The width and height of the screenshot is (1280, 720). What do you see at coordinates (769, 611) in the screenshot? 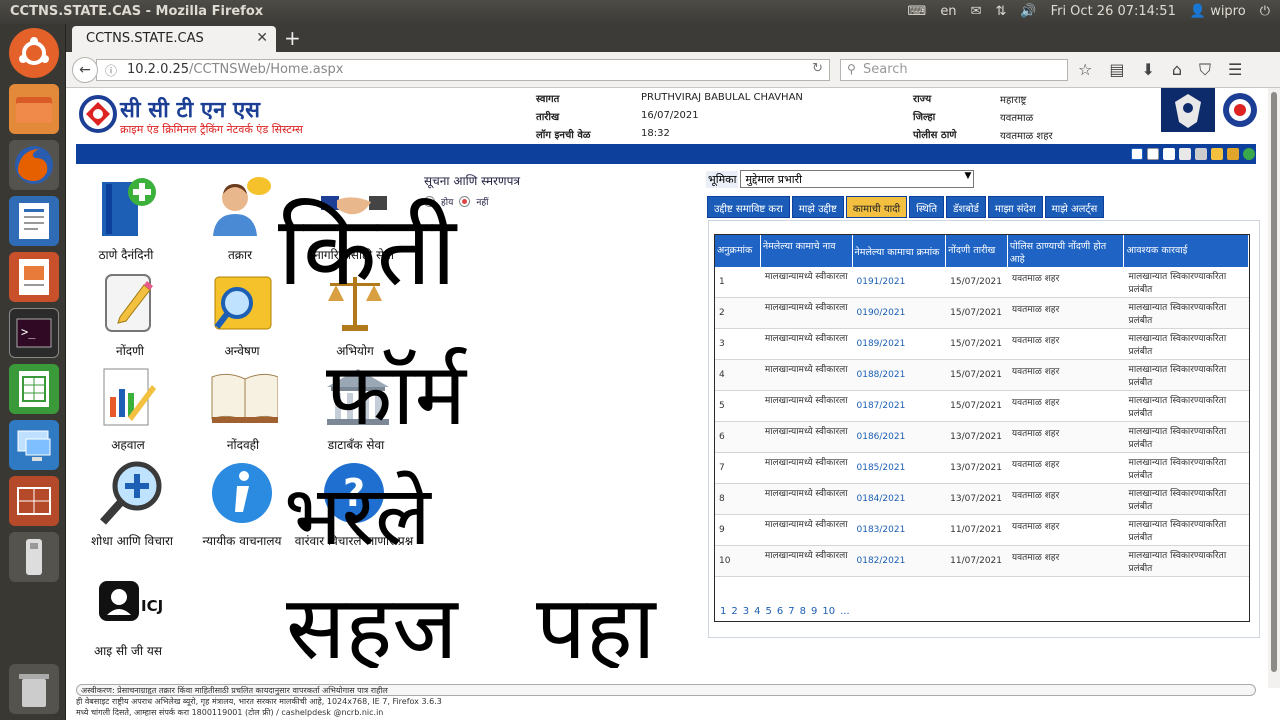
I see `page-link: 5` at bounding box center [769, 611].